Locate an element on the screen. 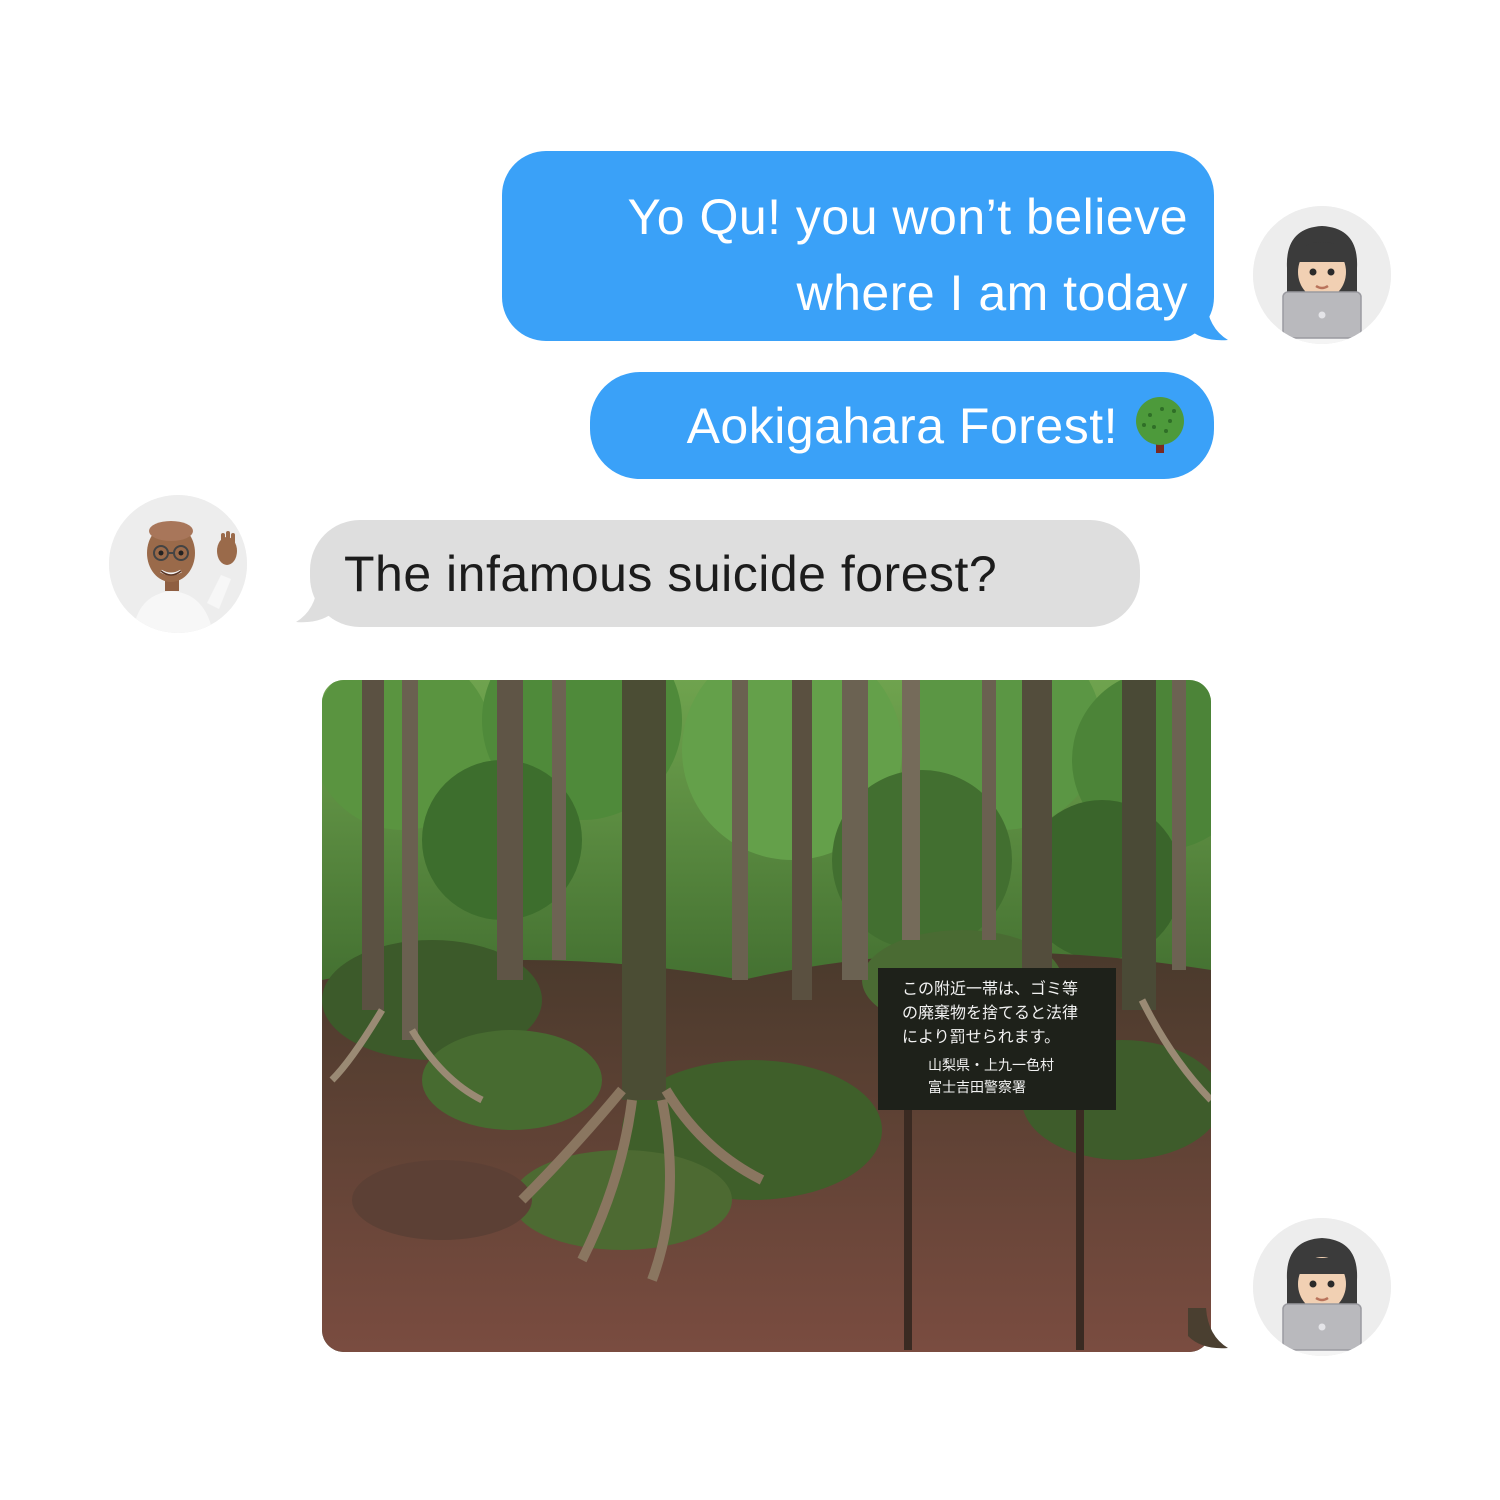 The width and height of the screenshot is (1500, 1500). friend-avatar is located at coordinates (178, 564).